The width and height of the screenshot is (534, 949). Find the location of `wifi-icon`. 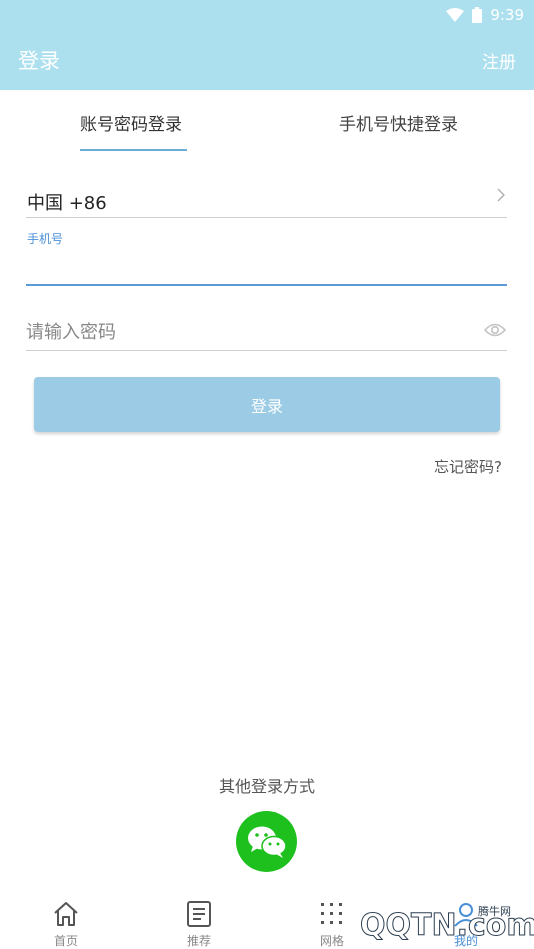

wifi-icon is located at coordinates (455, 14).